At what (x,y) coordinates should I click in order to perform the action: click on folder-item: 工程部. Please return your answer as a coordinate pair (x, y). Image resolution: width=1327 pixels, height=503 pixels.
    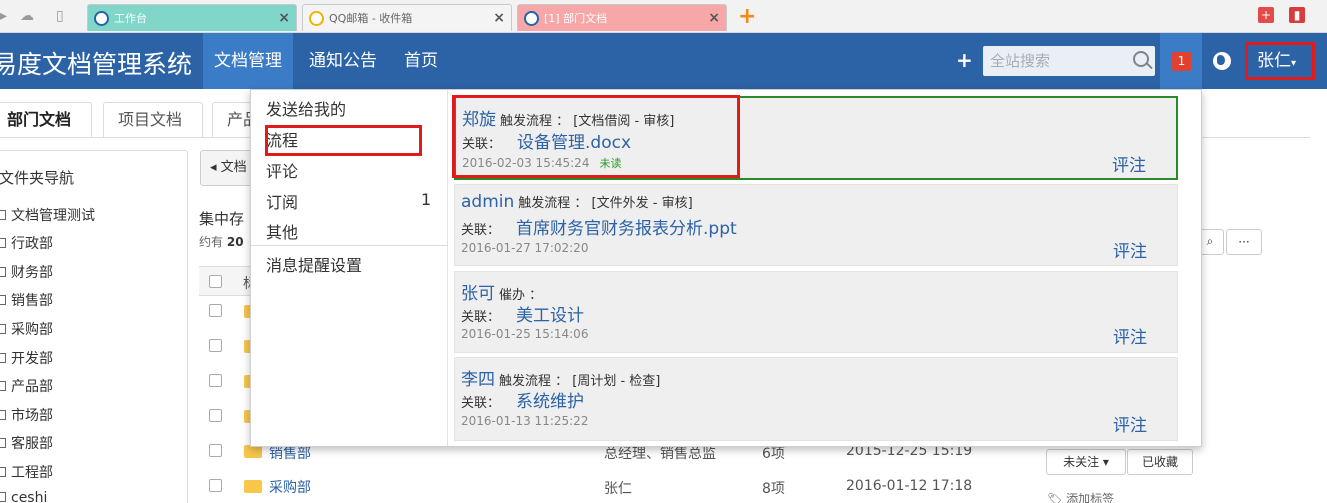
    Looking at the image, I should click on (26, 472).